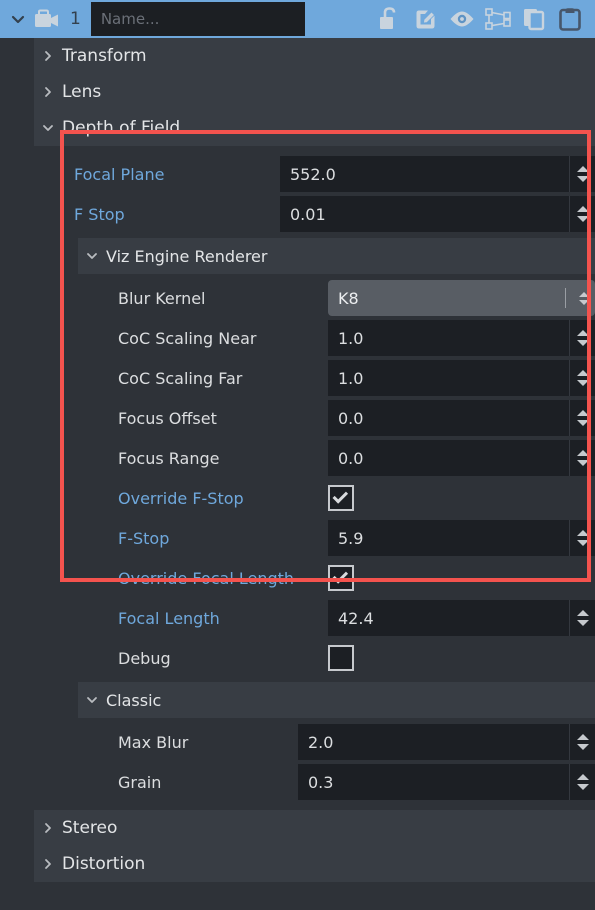  What do you see at coordinates (341, 658) in the screenshot?
I see `debug-checkbox` at bounding box center [341, 658].